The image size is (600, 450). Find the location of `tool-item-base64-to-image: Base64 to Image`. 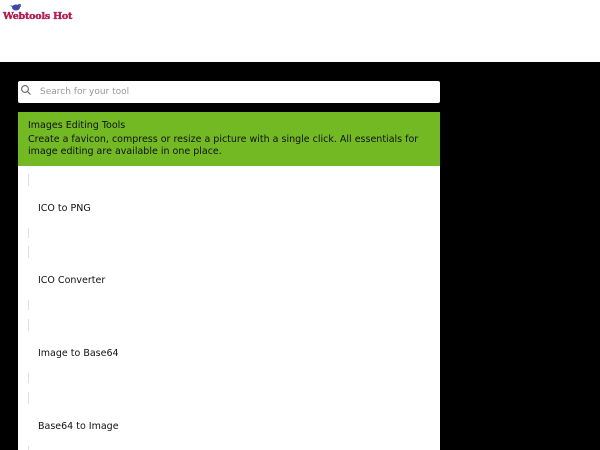

tool-item-base64-to-image: Base64 to Image is located at coordinates (229, 417).